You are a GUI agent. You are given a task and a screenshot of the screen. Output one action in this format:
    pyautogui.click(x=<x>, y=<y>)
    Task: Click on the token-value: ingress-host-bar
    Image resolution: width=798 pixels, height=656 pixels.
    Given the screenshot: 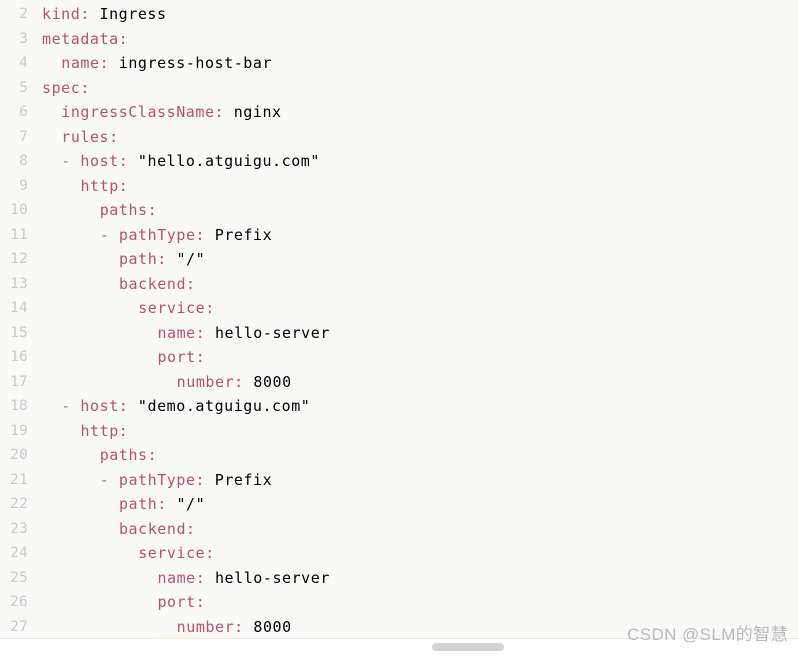 What is the action you would take?
    pyautogui.click(x=195, y=63)
    